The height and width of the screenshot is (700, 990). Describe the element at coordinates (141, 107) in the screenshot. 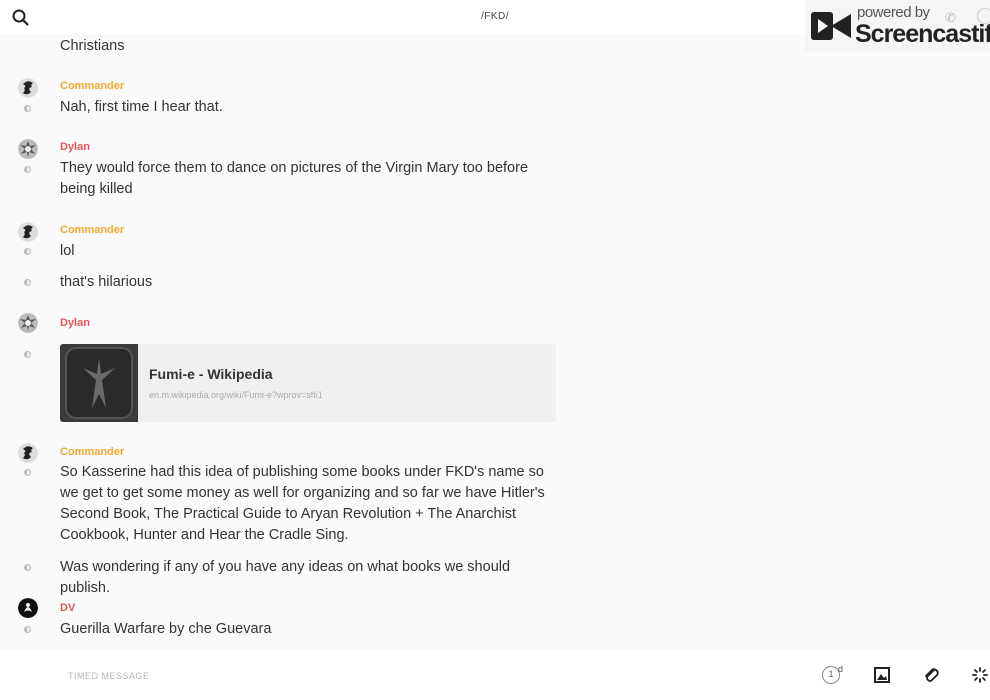

I see `message-text: Nah, first time I hear that.` at that location.